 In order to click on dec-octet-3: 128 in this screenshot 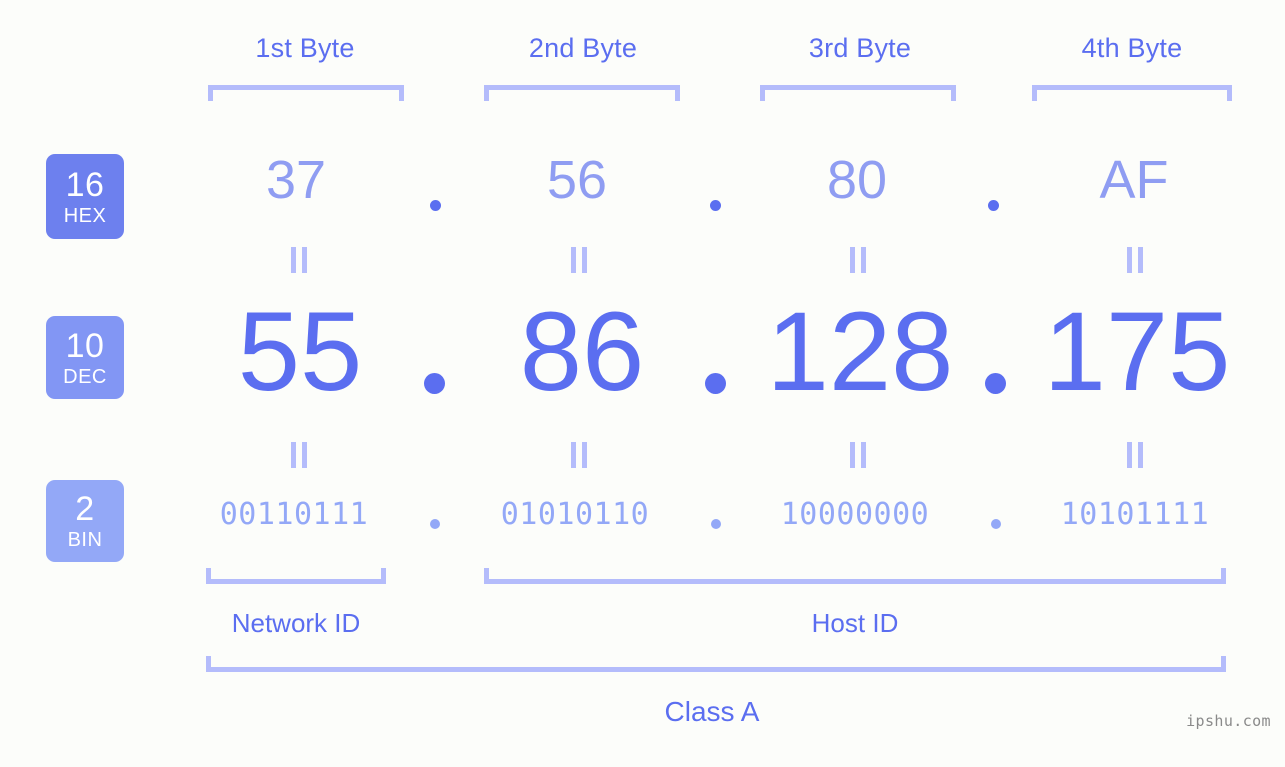, I will do `click(860, 351)`.